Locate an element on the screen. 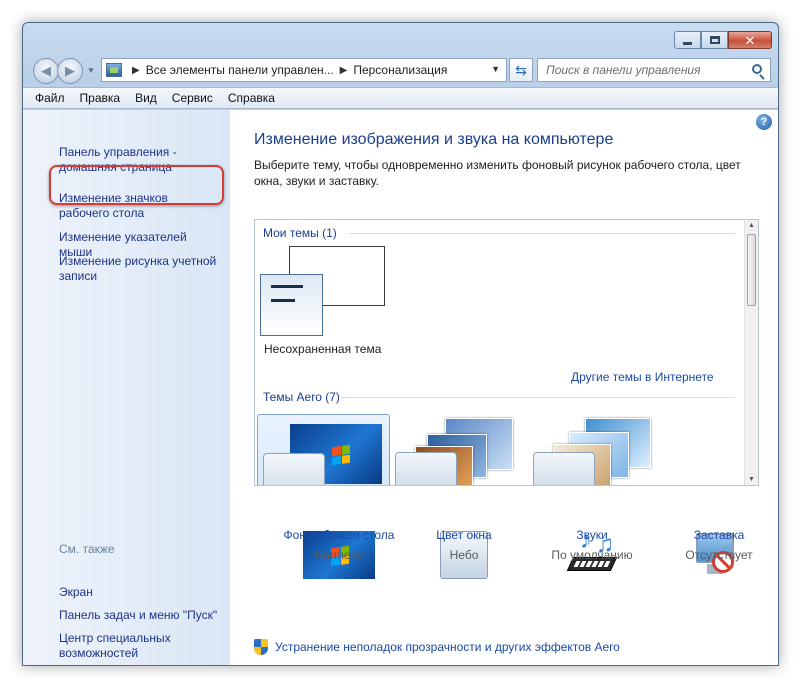  scroll-down-icon: ▼ is located at coordinates (751, 479).